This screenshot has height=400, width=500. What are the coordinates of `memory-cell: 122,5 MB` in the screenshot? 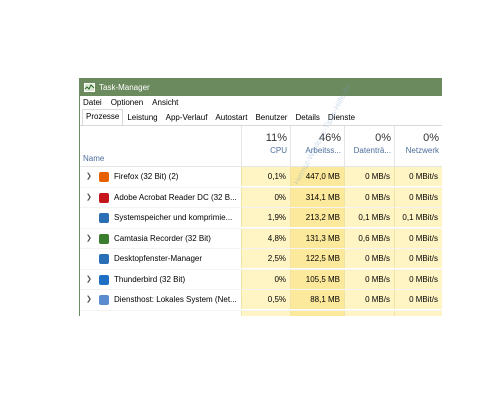 It's located at (317, 258).